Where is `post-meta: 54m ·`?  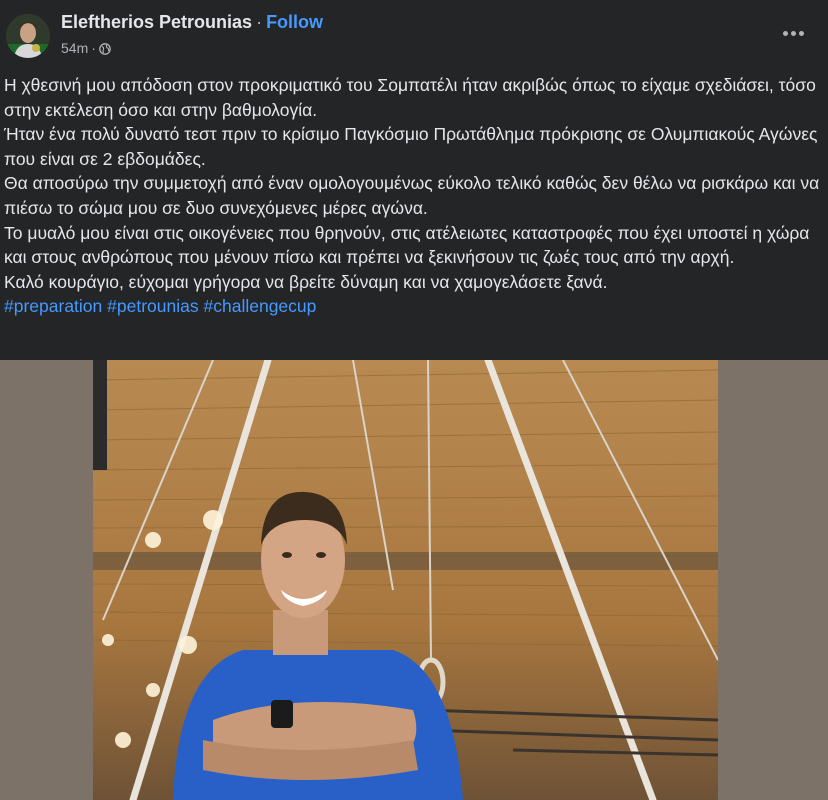 post-meta: 54m · is located at coordinates (86, 49).